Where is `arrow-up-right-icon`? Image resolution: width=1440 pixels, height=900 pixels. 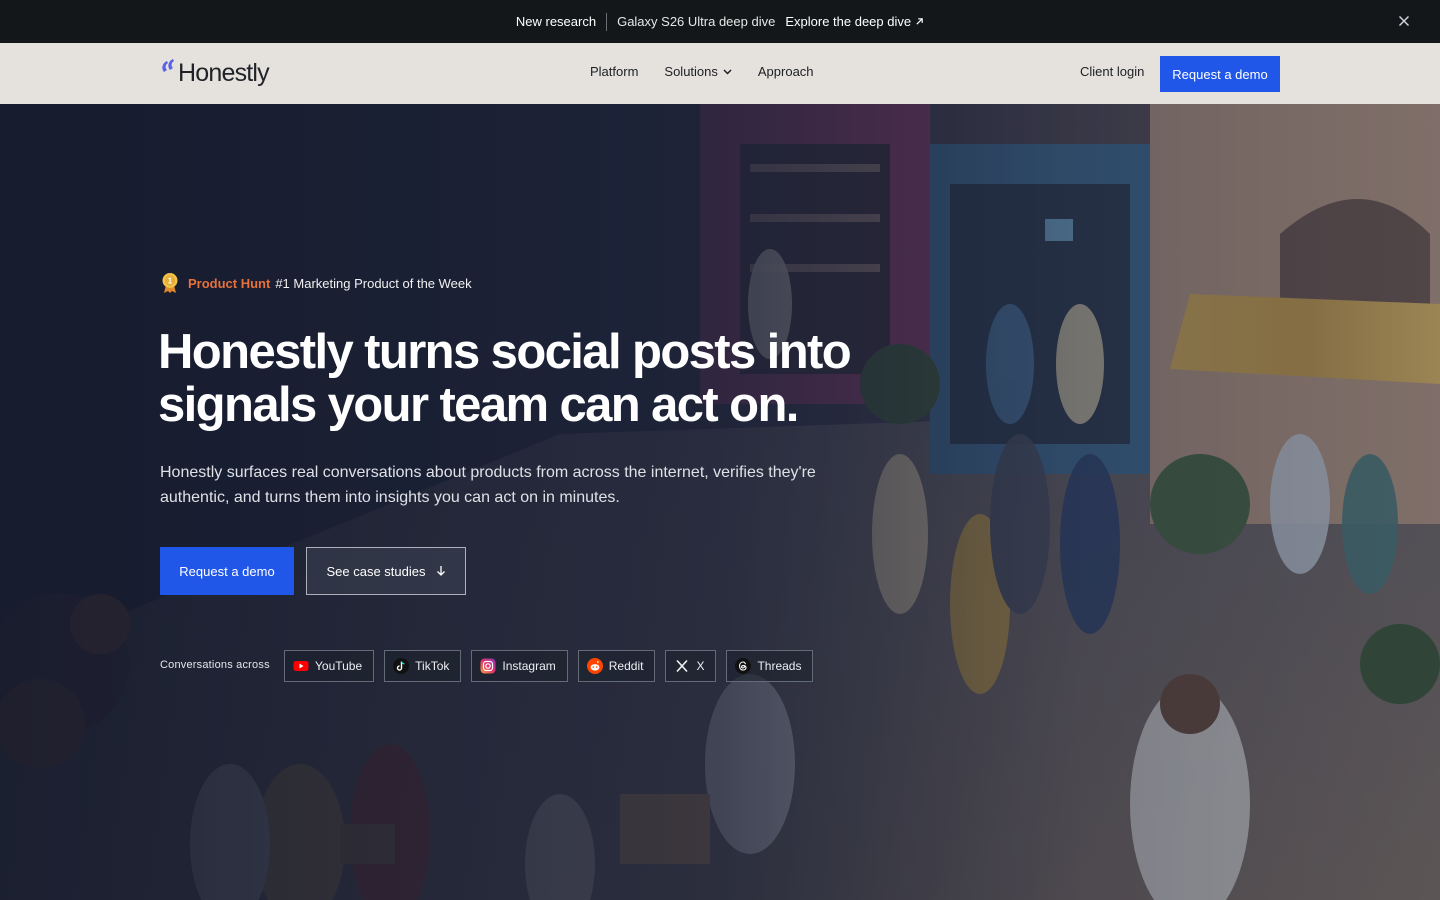
arrow-up-right-icon is located at coordinates (919, 21).